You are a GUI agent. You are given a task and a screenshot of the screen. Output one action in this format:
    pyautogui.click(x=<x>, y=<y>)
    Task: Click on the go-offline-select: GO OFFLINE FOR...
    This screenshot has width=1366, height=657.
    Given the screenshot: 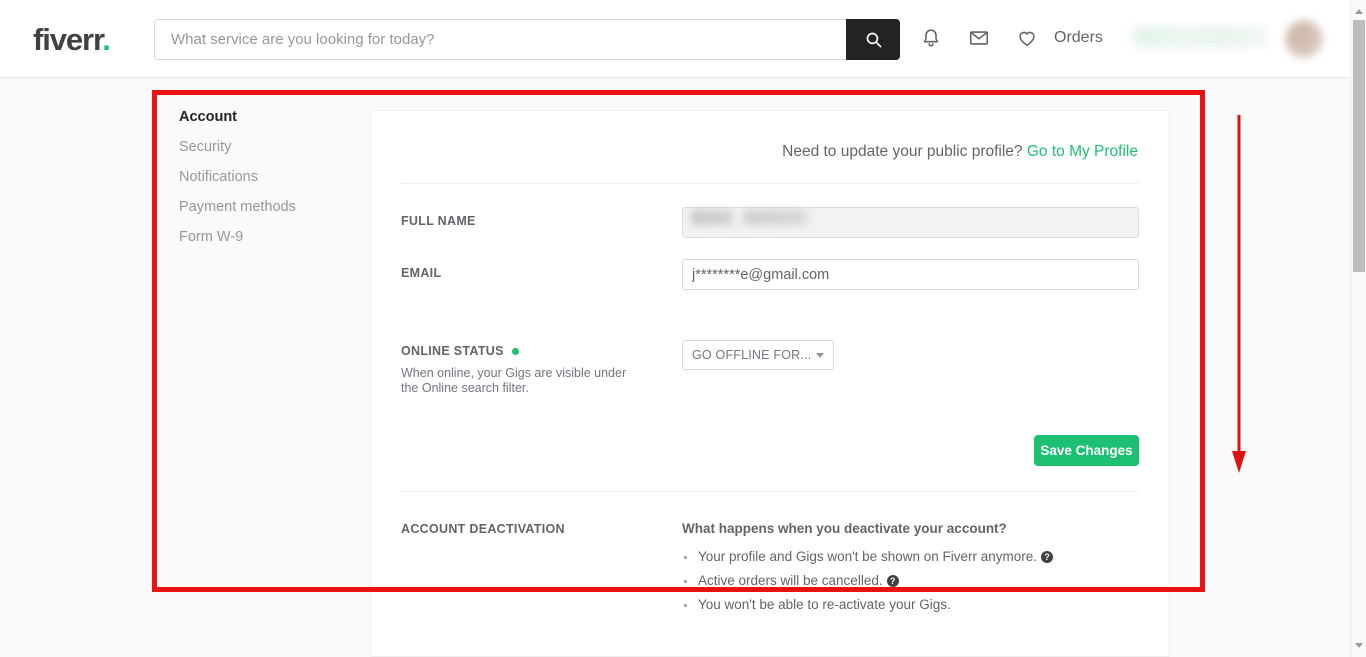 What is the action you would take?
    pyautogui.click(x=758, y=355)
    